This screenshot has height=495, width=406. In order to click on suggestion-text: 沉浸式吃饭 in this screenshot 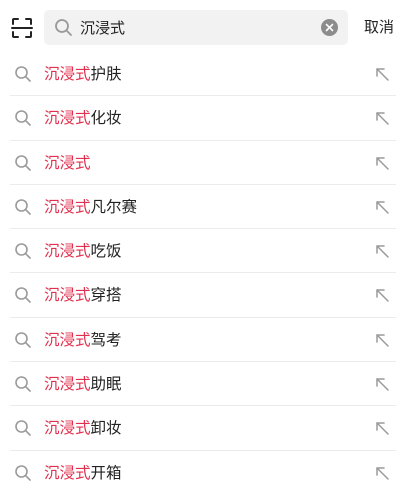, I will do `click(83, 251)`.